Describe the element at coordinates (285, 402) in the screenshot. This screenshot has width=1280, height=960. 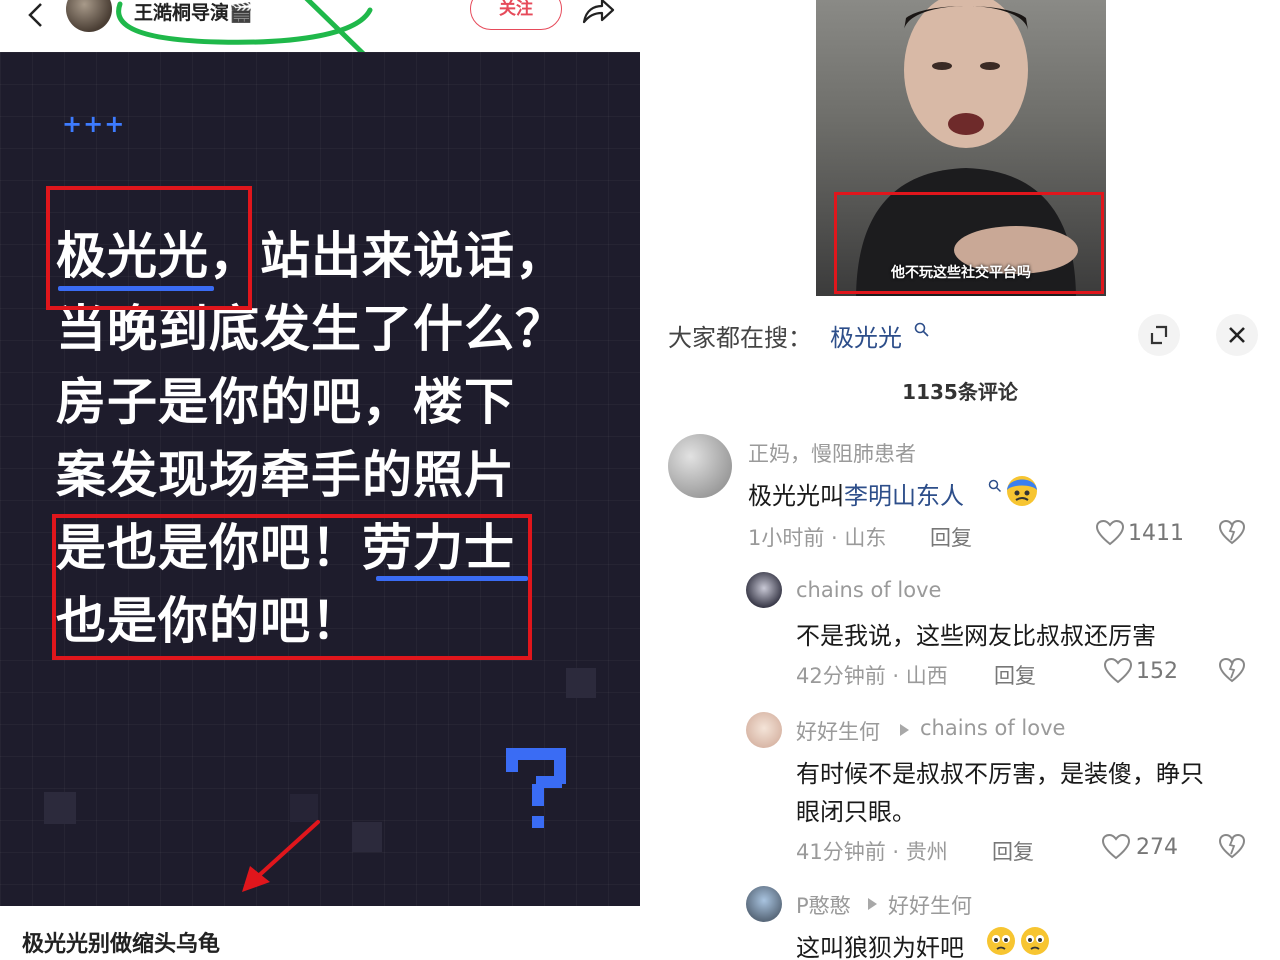
I see `post-line: 房子是你的吧，楼下` at that location.